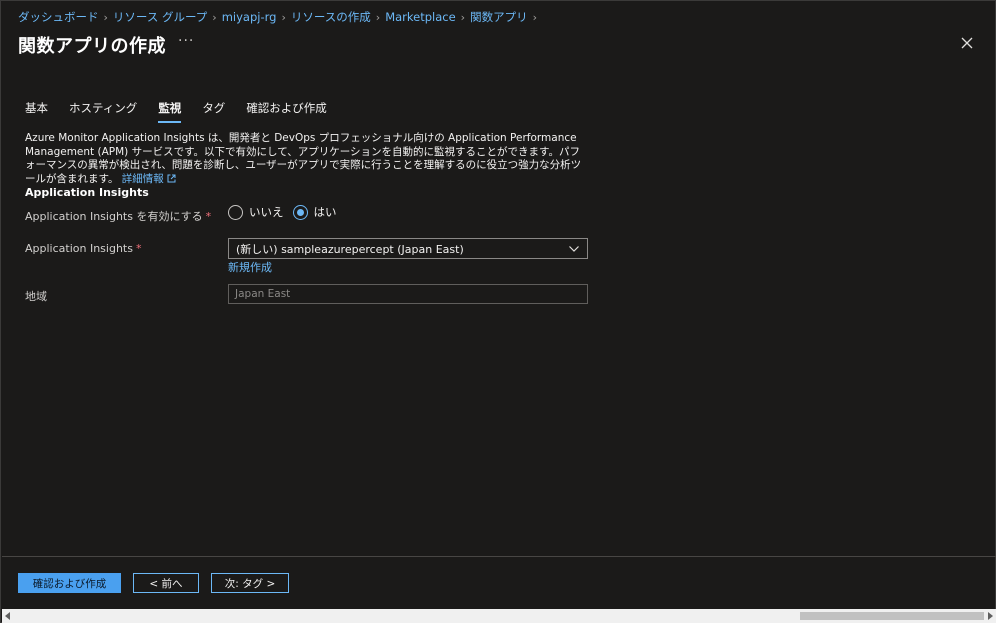  Describe the element at coordinates (36, 296) in the screenshot. I see `region-label: 地域` at that location.